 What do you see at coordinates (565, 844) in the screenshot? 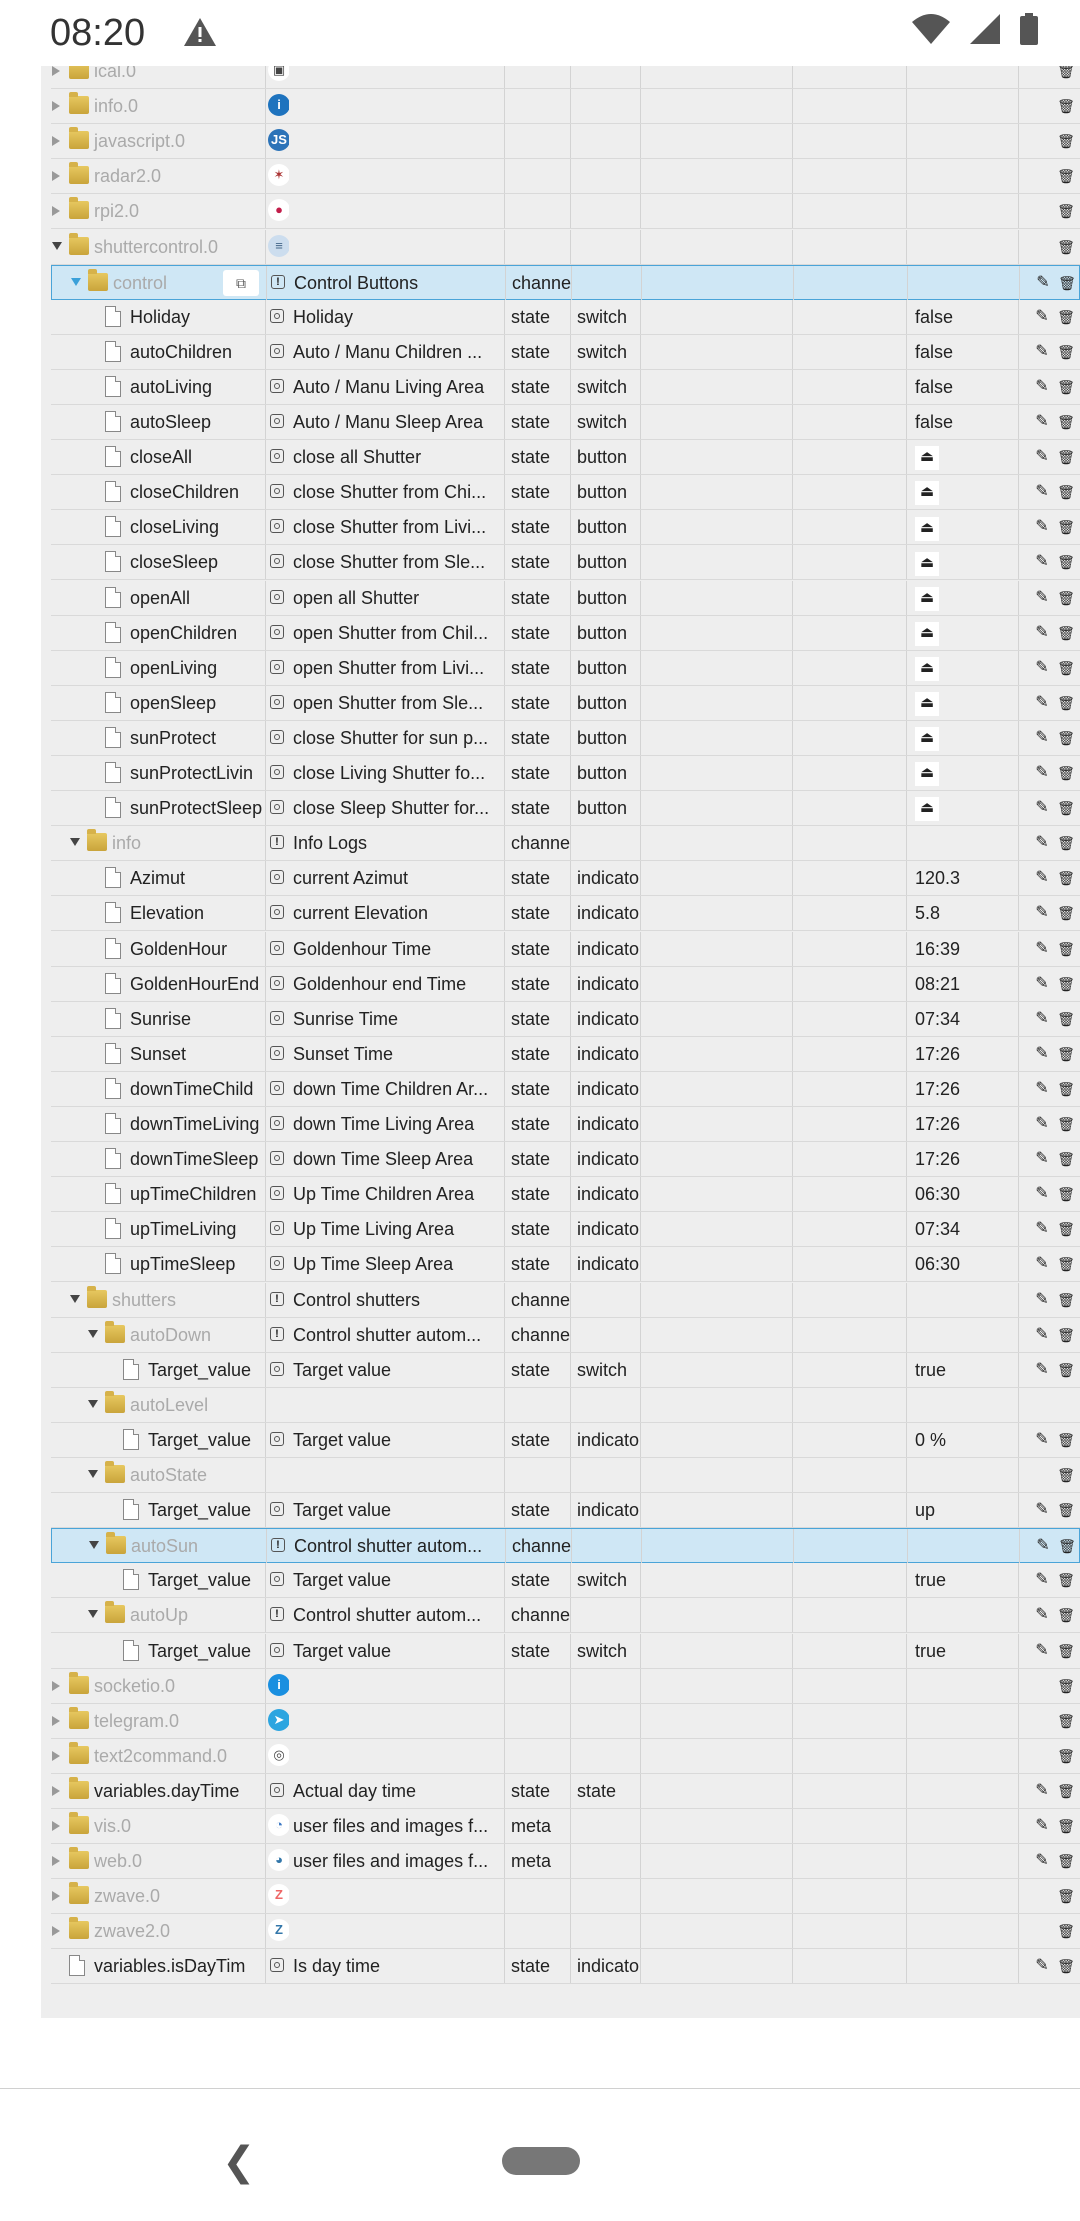
I see `tree-row: info! Info Logs channe ✎ 🗑` at bounding box center [565, 844].